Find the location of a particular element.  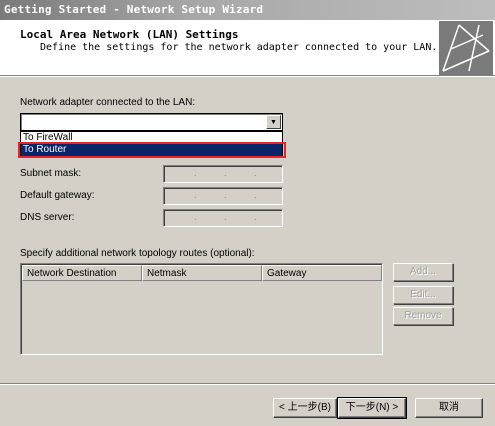

header-title: Local Area Network (LAN) Settings is located at coordinates (129, 34).